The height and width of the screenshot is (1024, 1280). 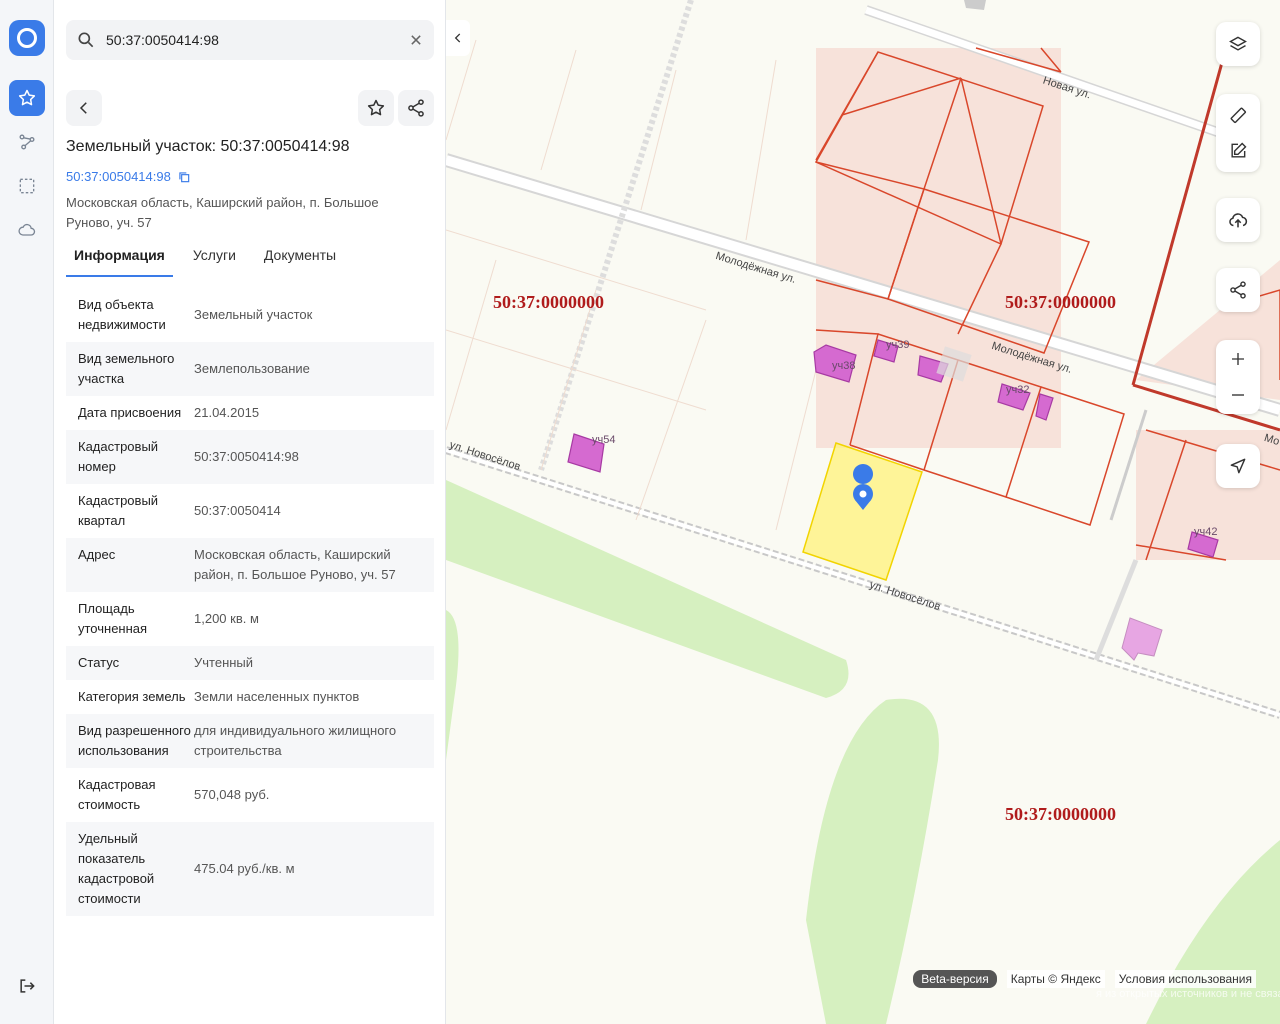 What do you see at coordinates (1206, 532) in the screenshot?
I see `plot-label: уч42` at bounding box center [1206, 532].